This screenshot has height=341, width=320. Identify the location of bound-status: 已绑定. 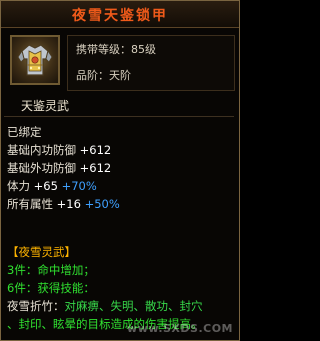
(24, 132).